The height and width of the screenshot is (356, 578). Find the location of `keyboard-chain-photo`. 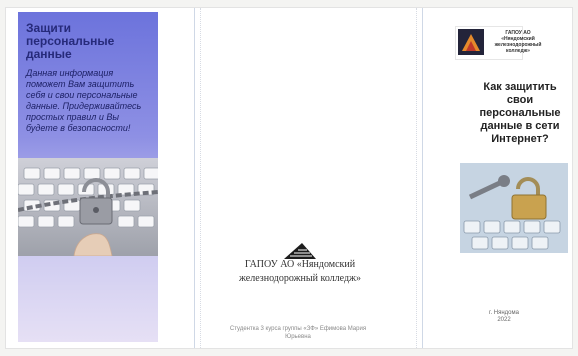

keyboard-chain-photo is located at coordinates (88, 207).